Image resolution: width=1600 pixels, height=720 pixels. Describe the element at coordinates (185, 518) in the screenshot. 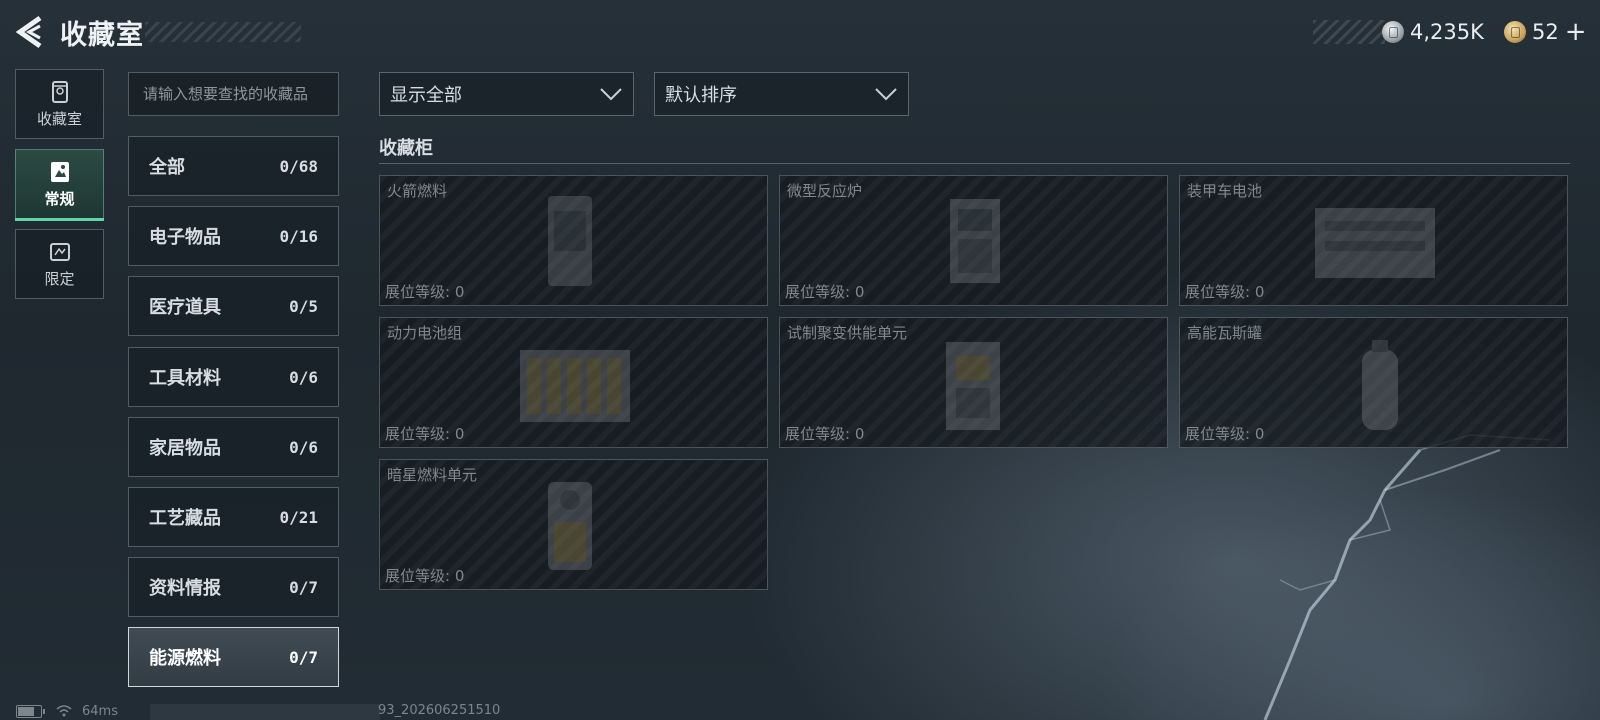

I see `category-label: 工艺藏品` at that location.